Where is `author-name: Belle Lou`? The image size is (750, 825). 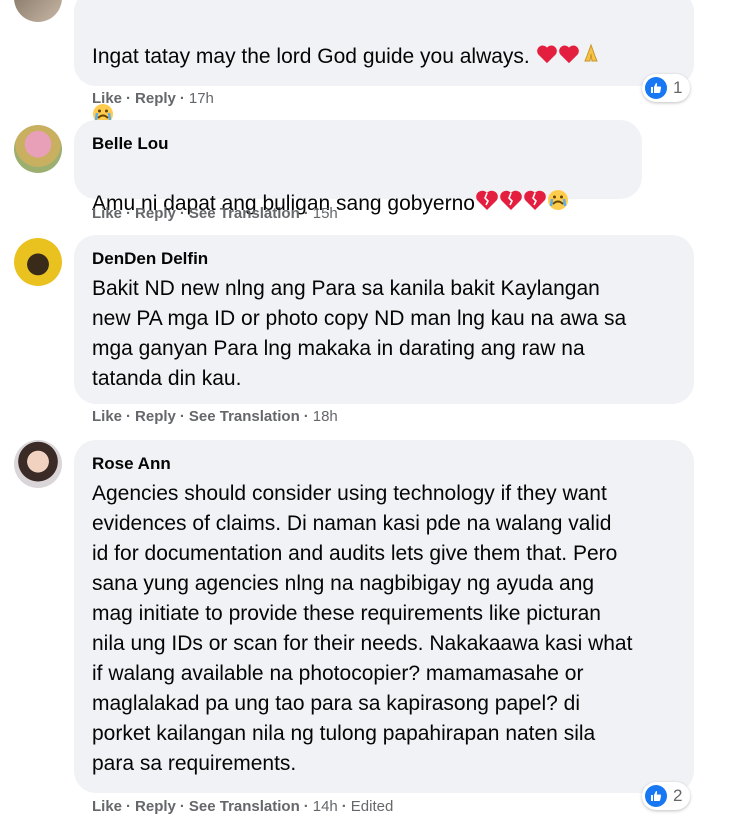 author-name: Belle Lou is located at coordinates (358, 144).